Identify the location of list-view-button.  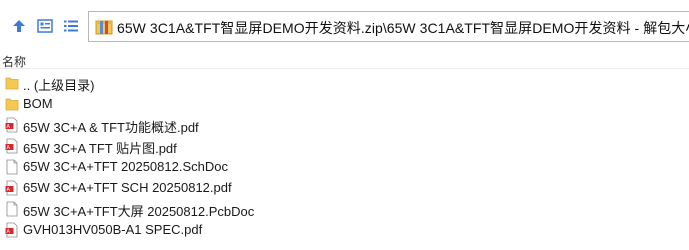
(71, 26).